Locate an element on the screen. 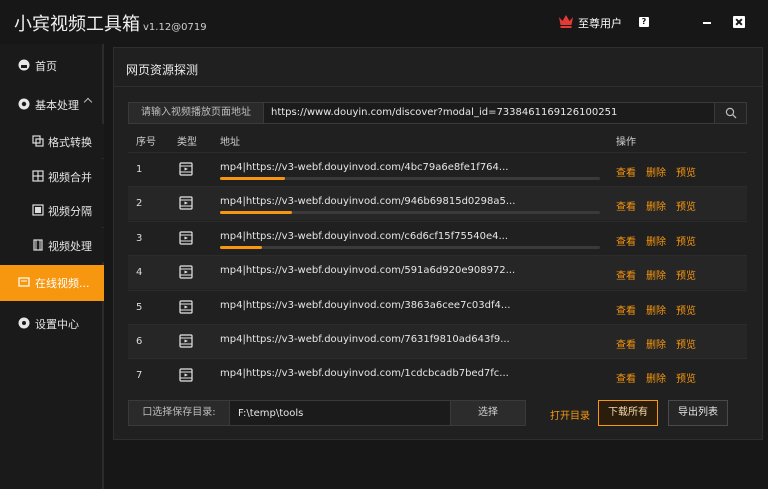 This screenshot has width=768, height=489. save-dir-bar: 口选择保存目录: 选择 打开目录 下载所有 导出列表 is located at coordinates (437, 414).